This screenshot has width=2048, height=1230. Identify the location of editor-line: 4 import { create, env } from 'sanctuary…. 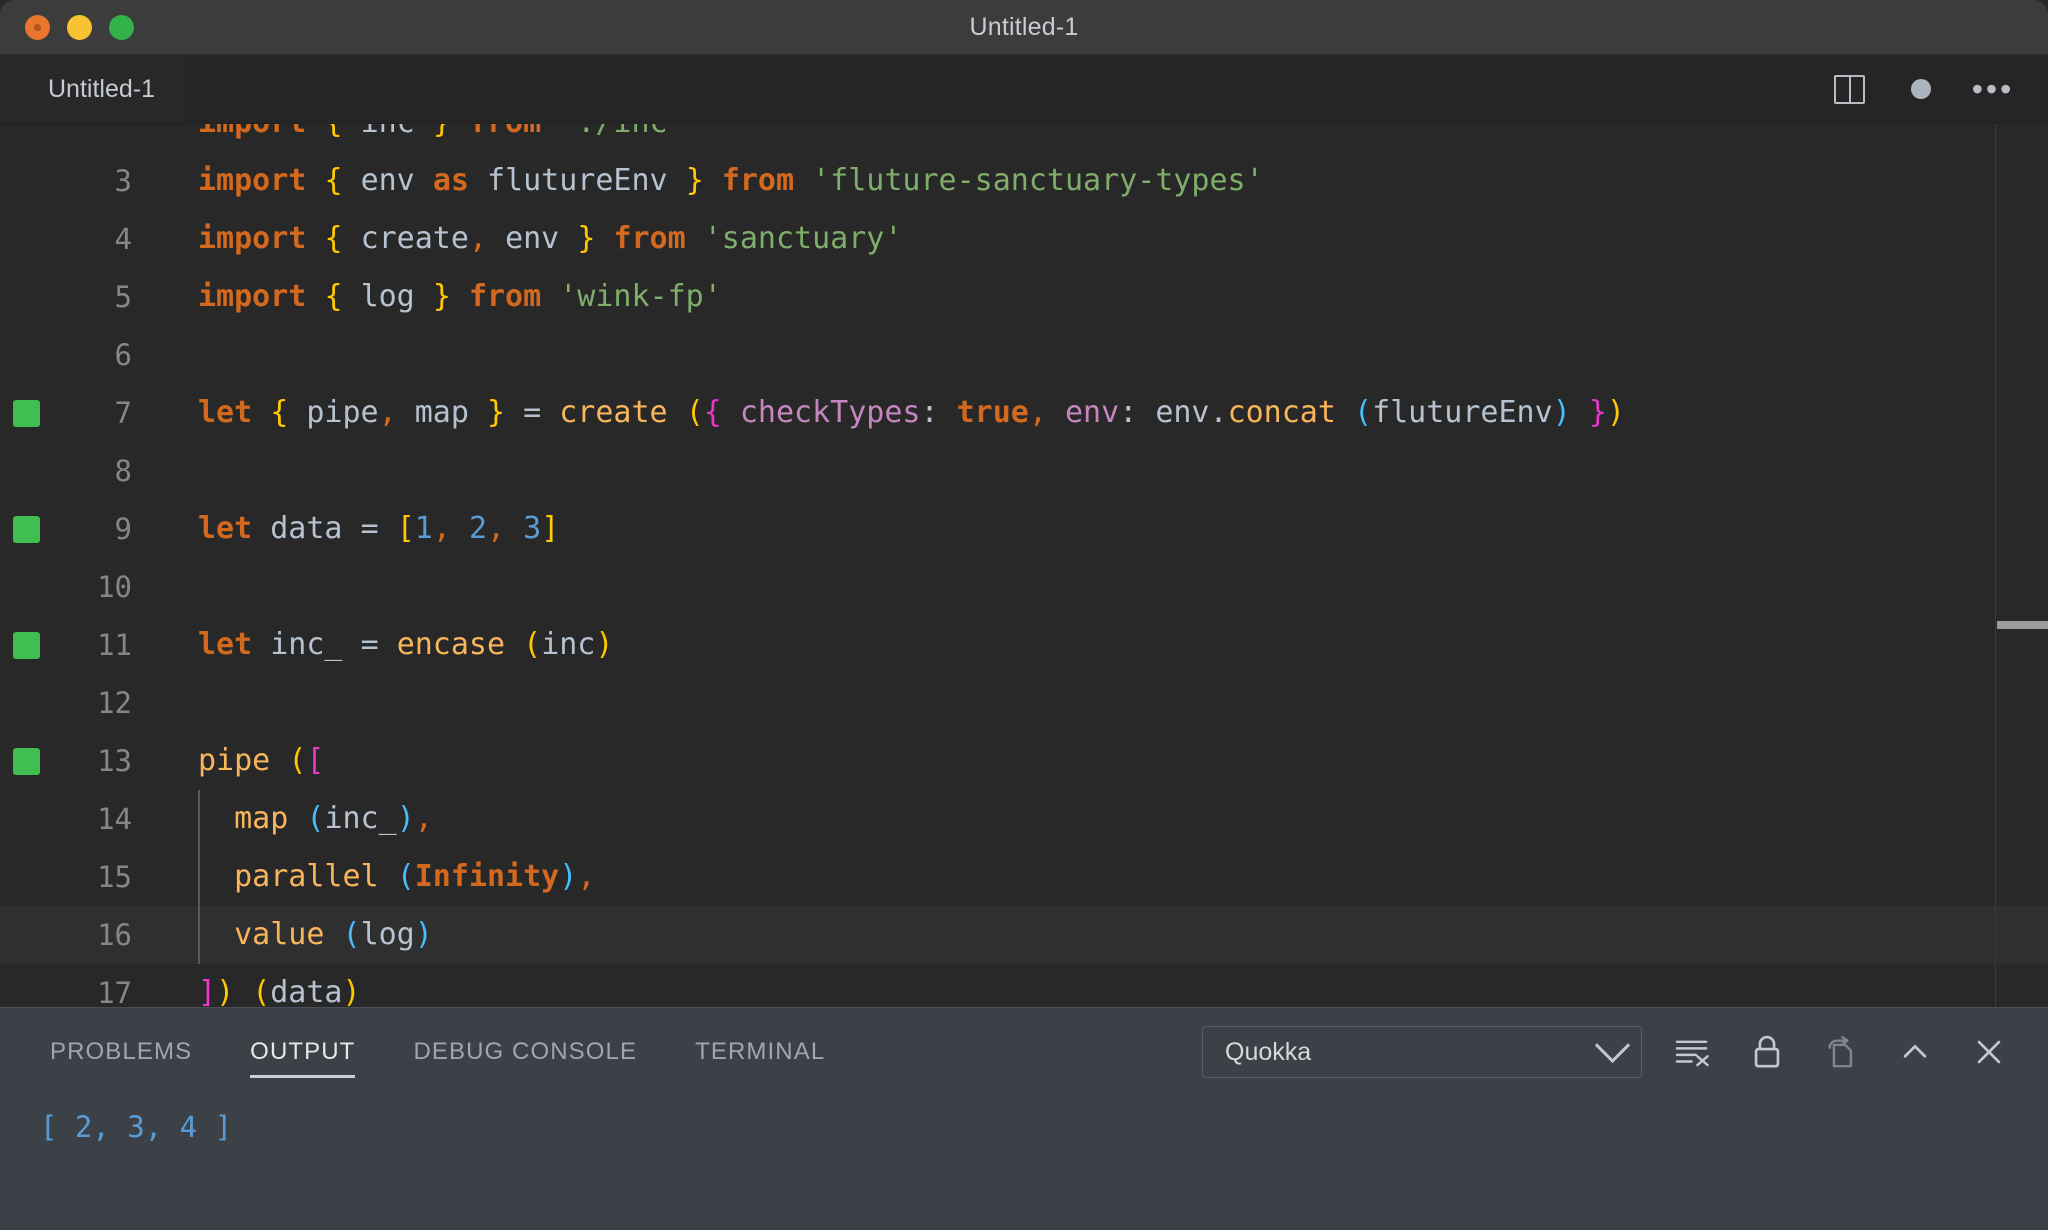
(1024, 239).